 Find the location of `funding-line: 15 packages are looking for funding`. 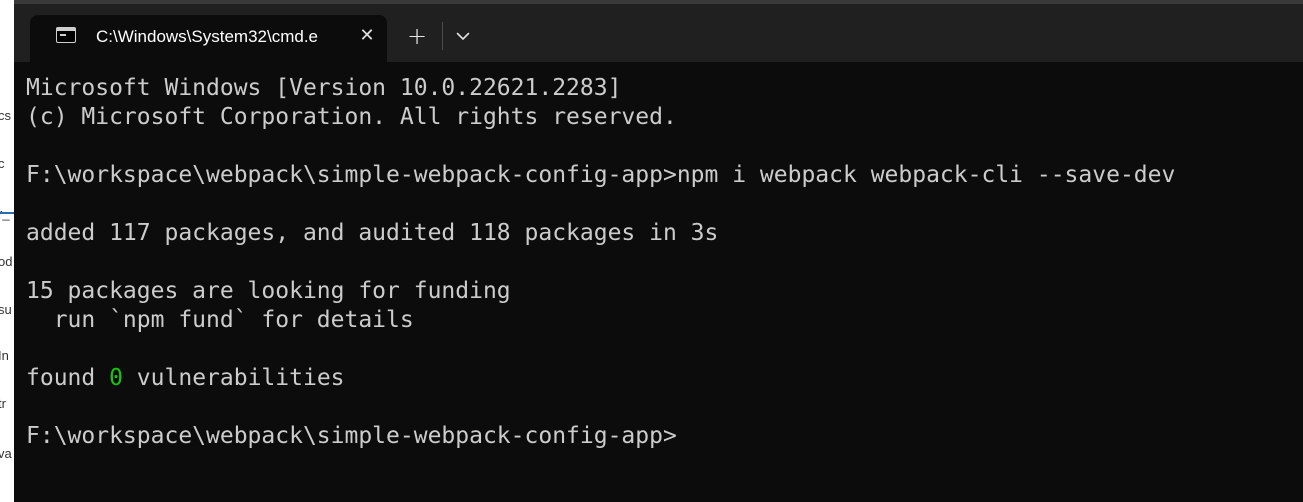

funding-line: 15 packages are looking for funding is located at coordinates (268, 291).